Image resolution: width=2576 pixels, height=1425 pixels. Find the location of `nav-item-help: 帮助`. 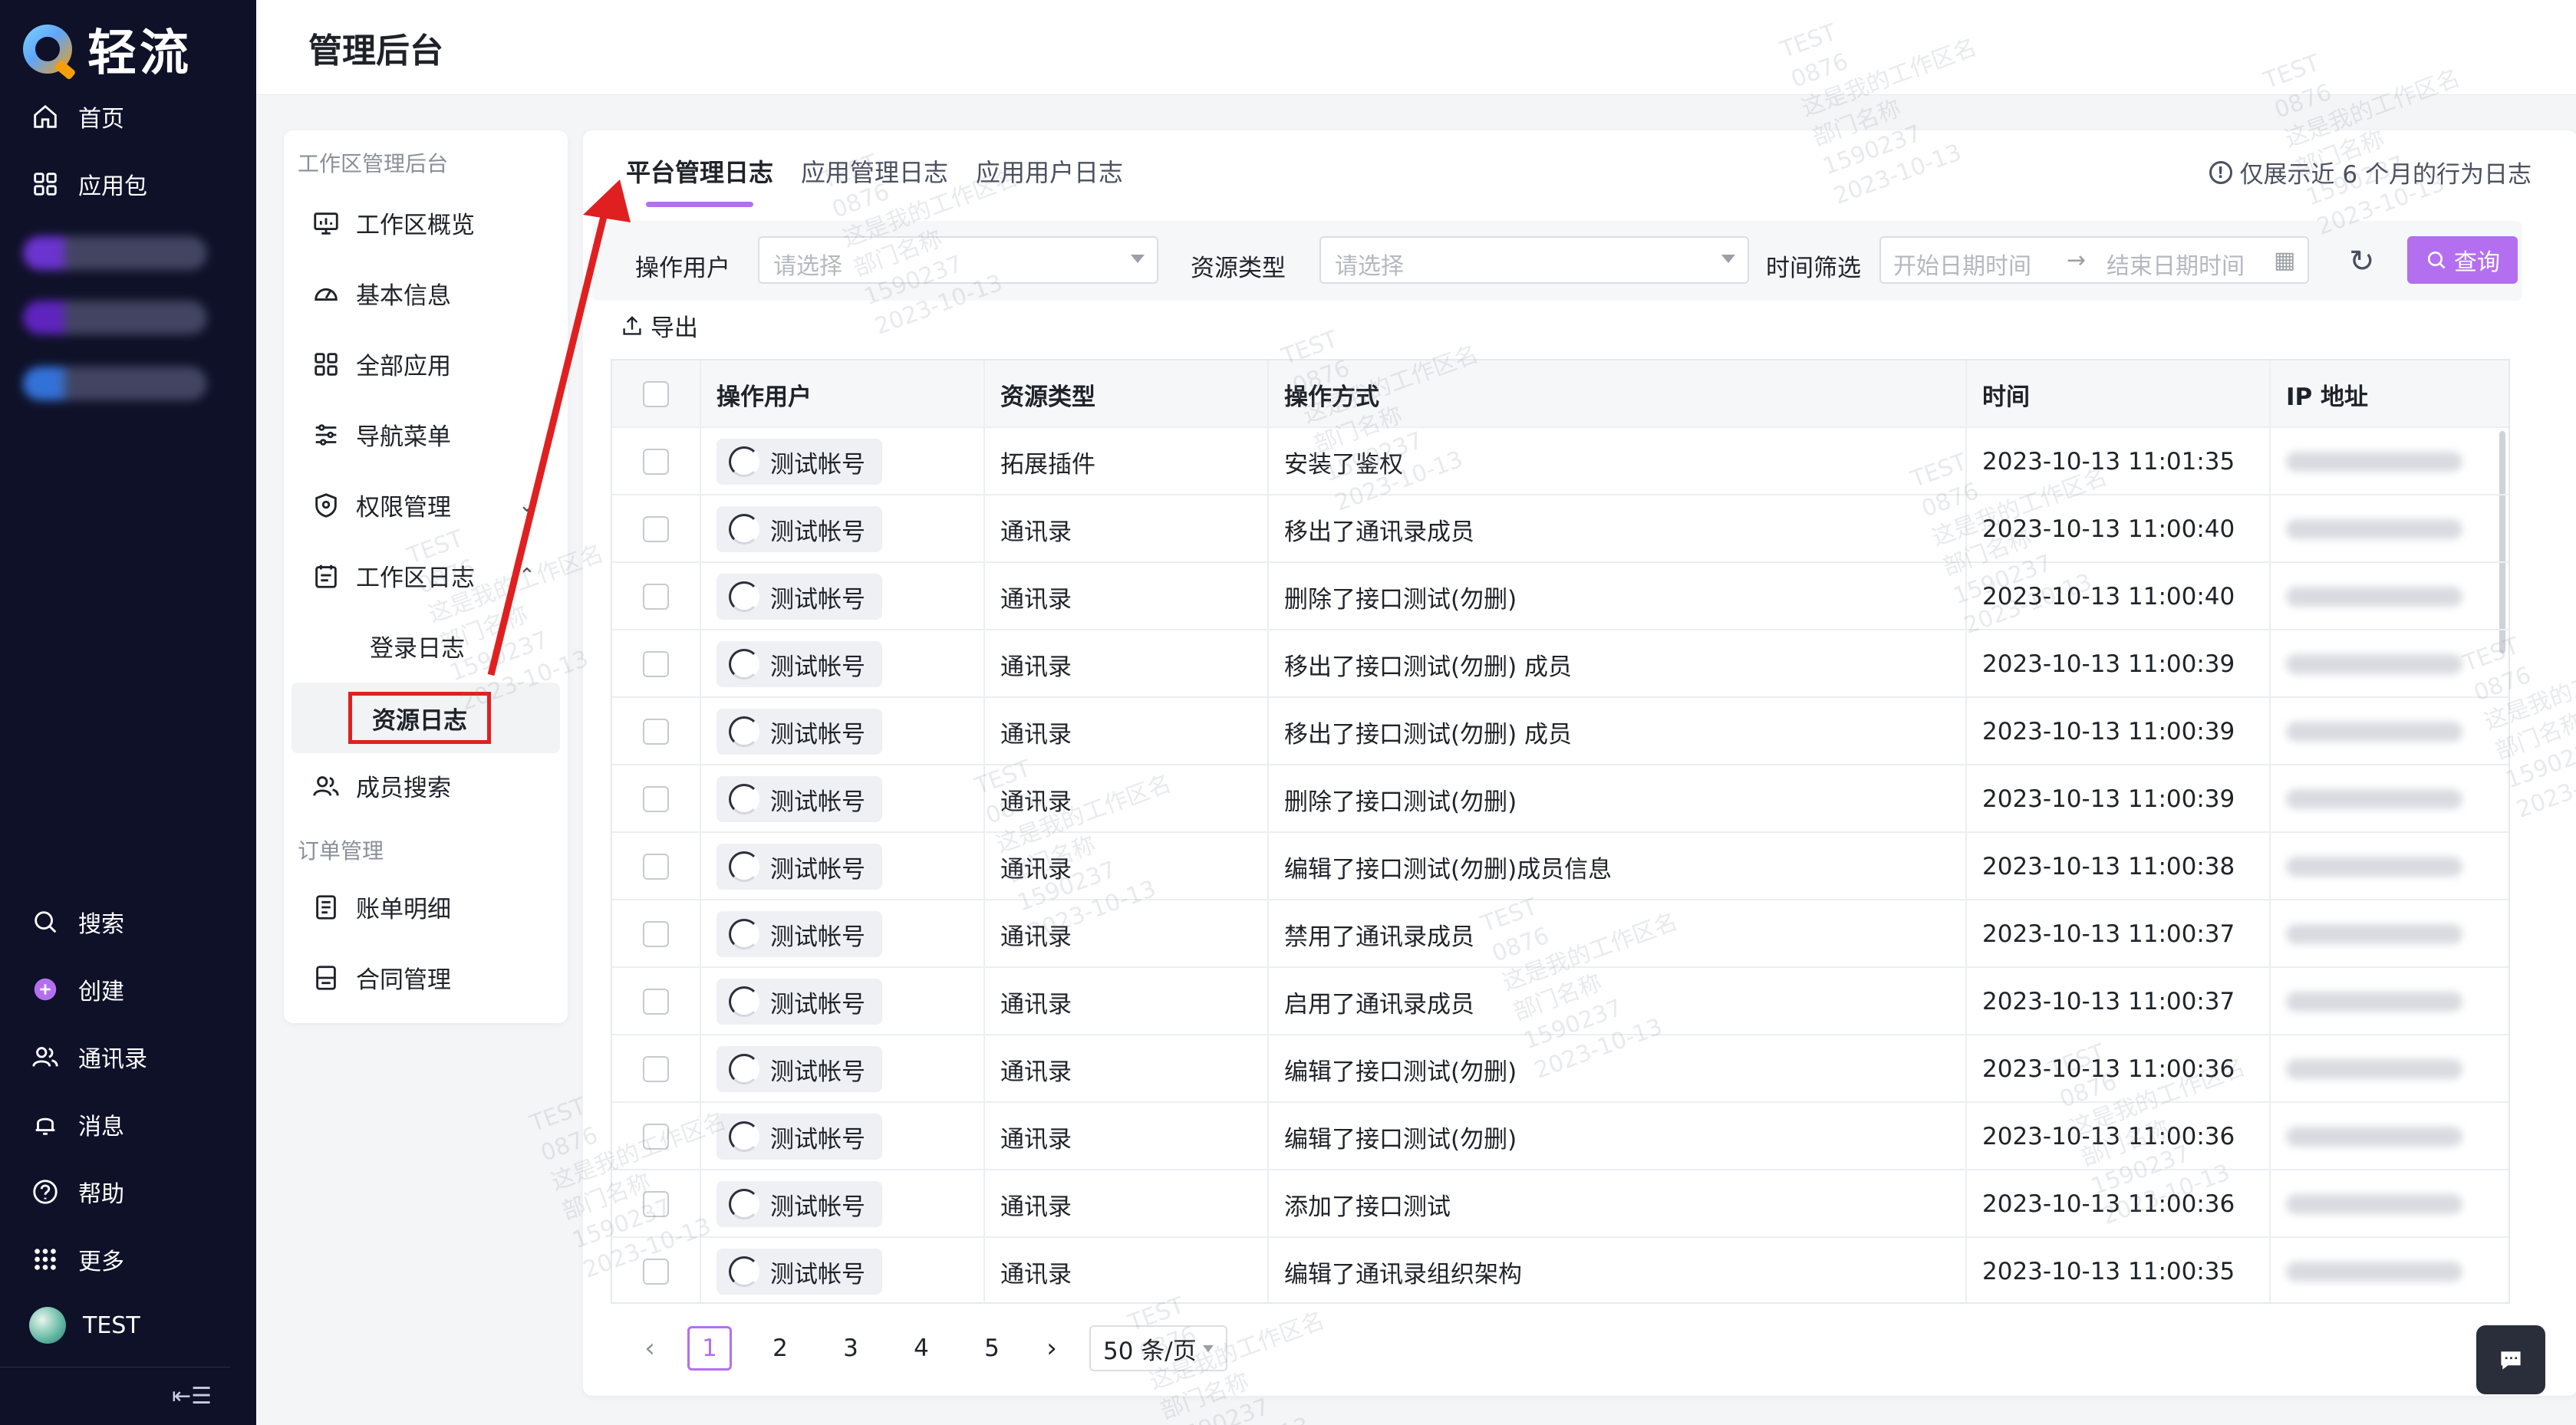

nav-item-help: 帮助 is located at coordinates (76, 1192).